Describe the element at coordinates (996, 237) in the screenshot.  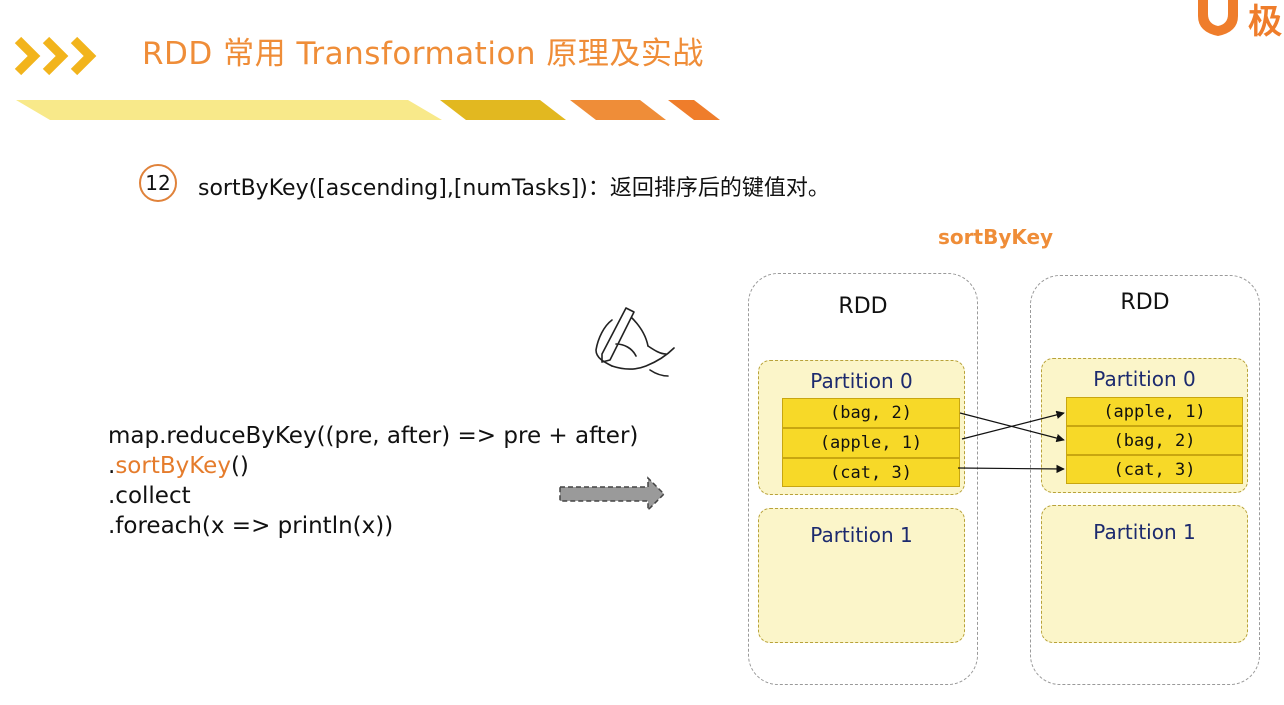
I see `diagram-title: sortByKey` at that location.